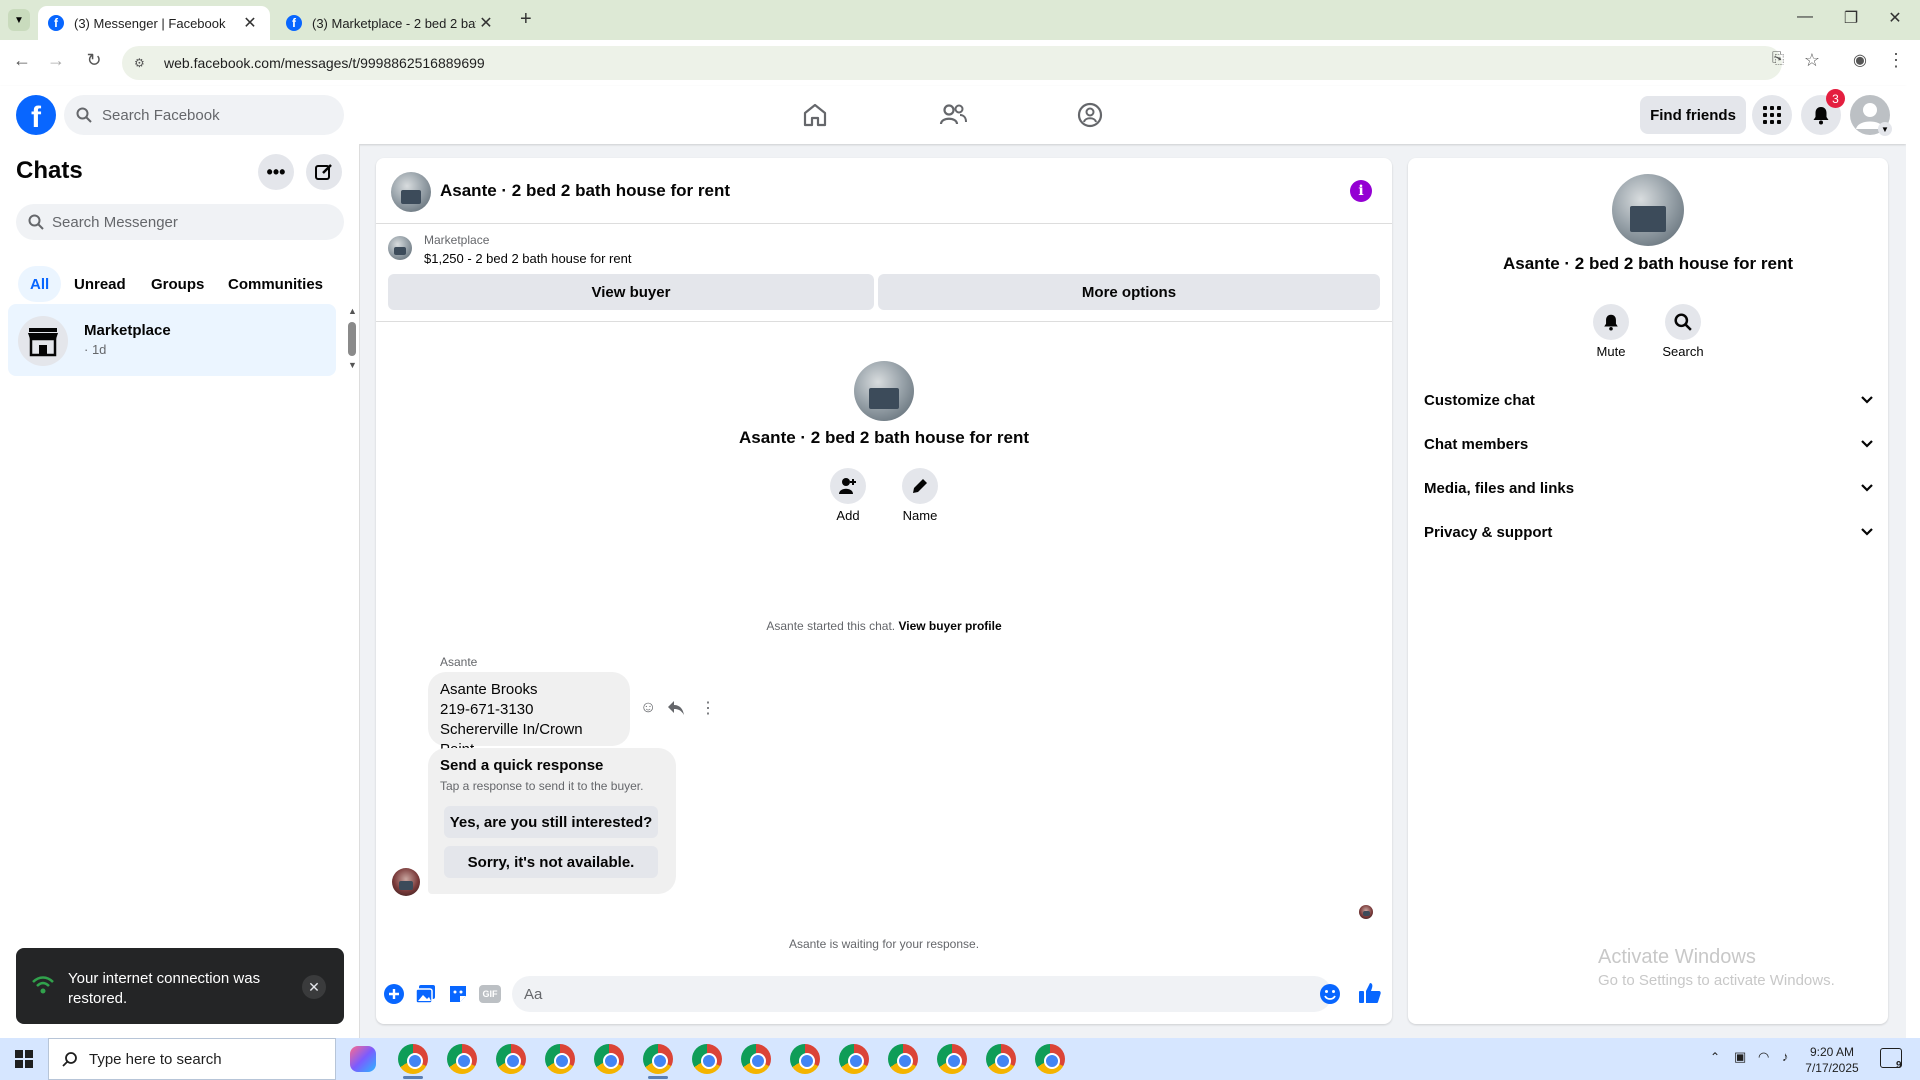 The image size is (1920, 1080). What do you see at coordinates (1693, 115) in the screenshot?
I see `find-friends-button: Find friends` at bounding box center [1693, 115].